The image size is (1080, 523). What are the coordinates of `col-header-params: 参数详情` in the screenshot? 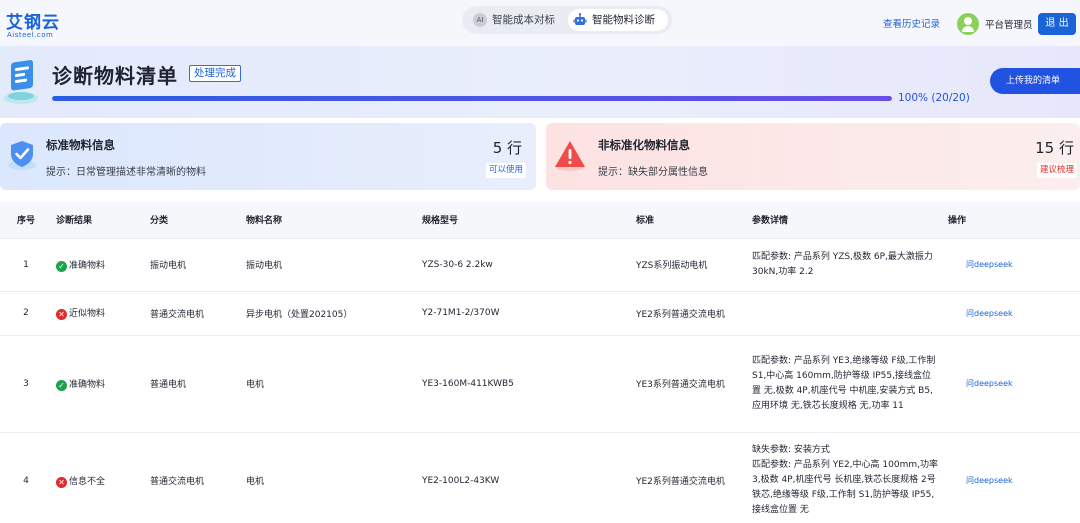 It's located at (846, 220).